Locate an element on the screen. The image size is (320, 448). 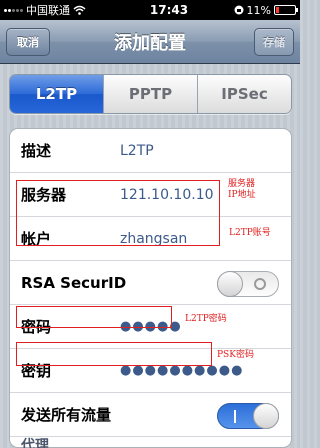
battery-percent: 11% is located at coordinates (258, 10).